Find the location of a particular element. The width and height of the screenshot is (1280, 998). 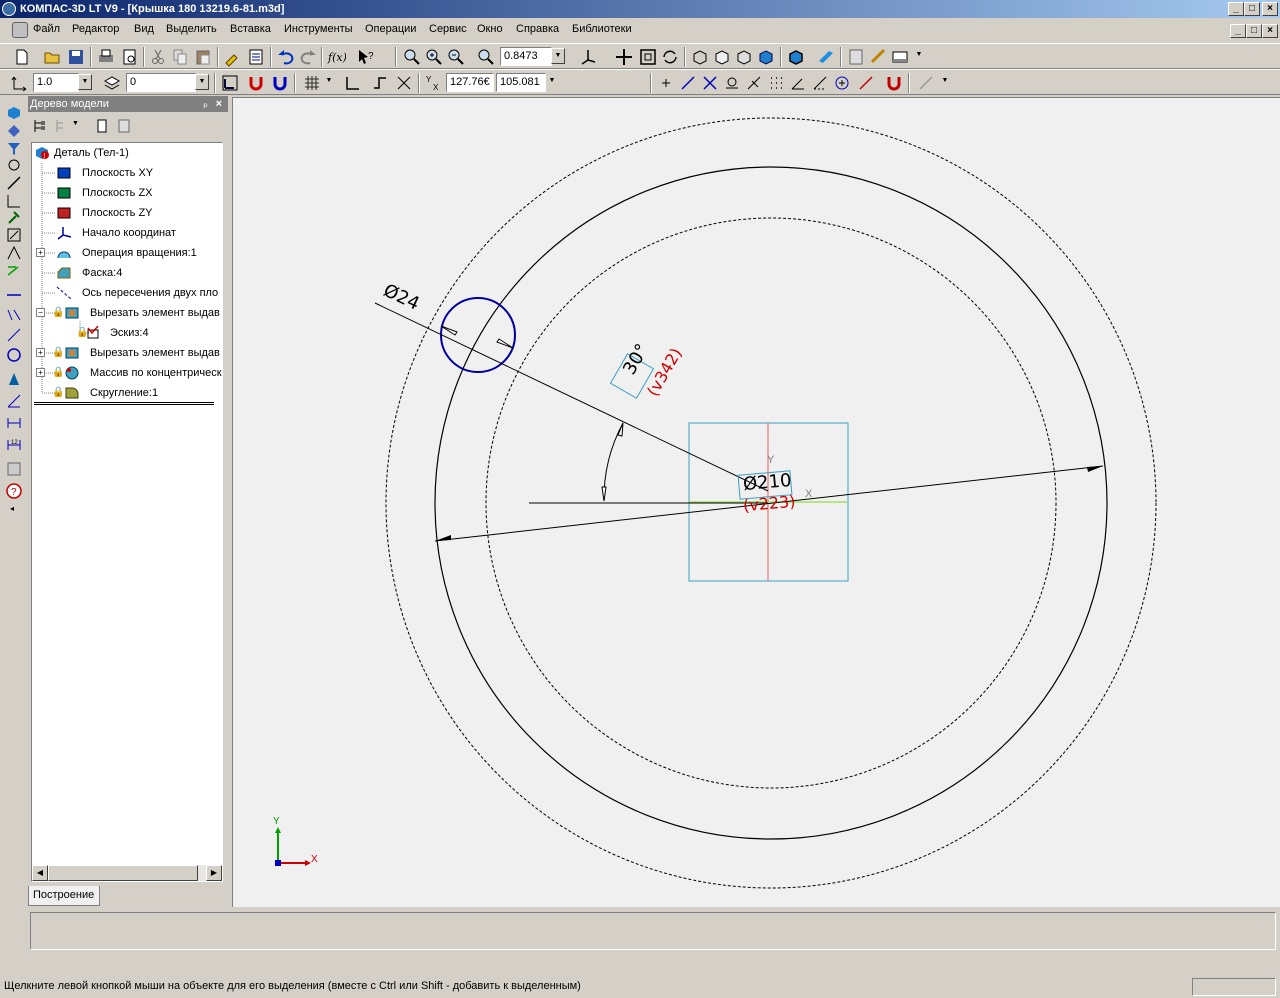

paste-icon is located at coordinates (203, 57).